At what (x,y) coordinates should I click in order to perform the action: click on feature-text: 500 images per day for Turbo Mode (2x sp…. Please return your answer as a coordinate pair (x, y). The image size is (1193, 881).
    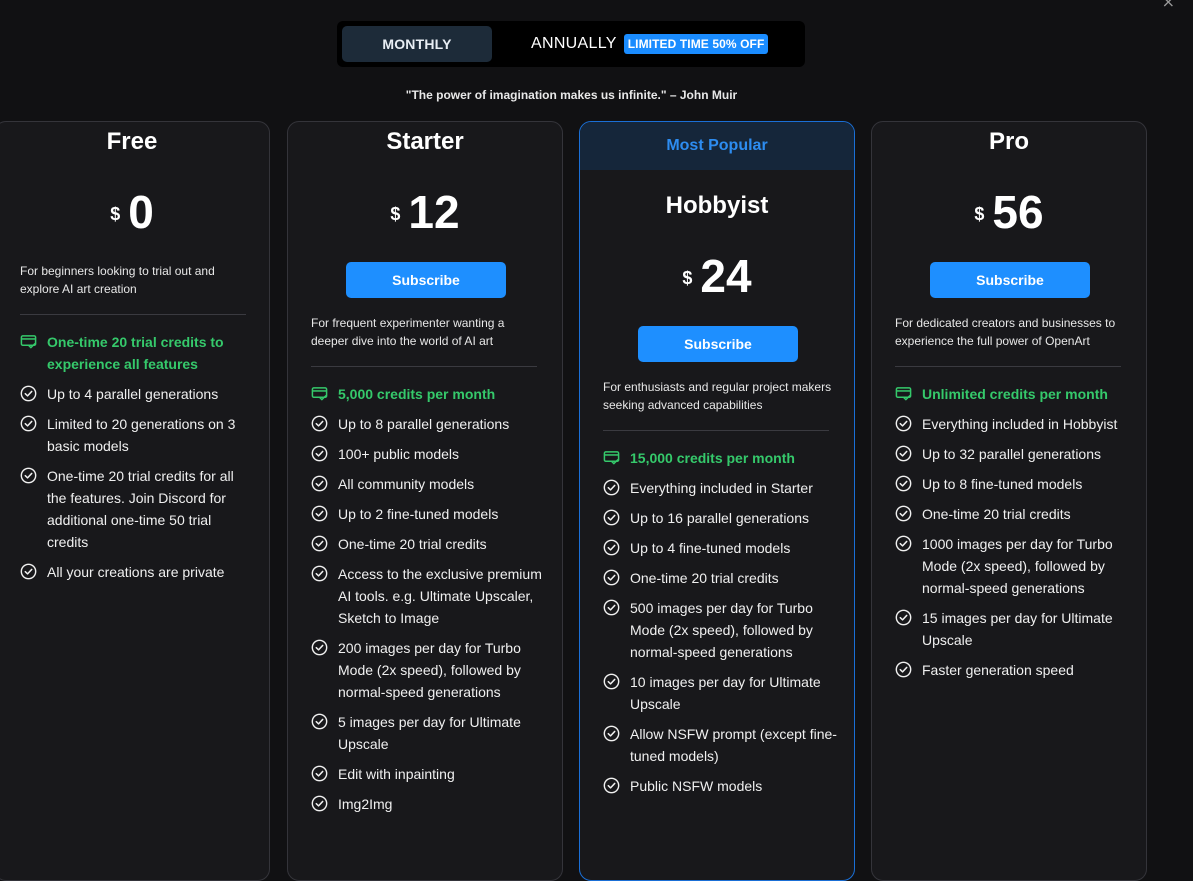
    Looking at the image, I should click on (721, 630).